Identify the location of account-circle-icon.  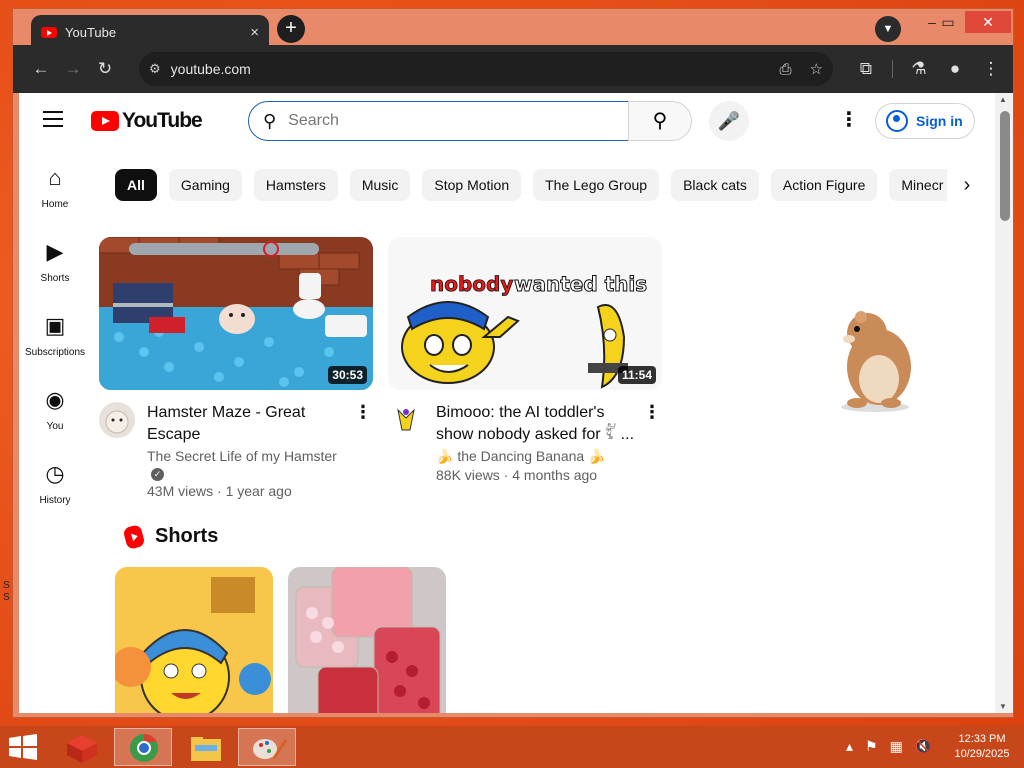
(897, 121).